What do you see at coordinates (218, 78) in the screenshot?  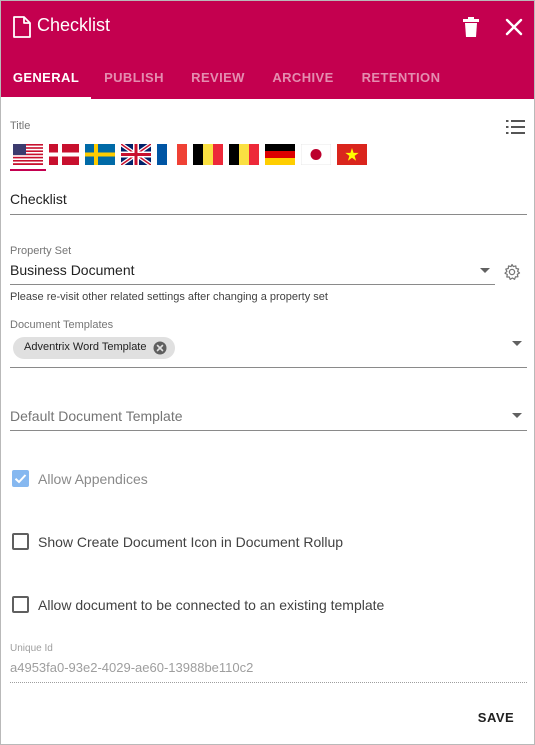 I see `tab-review: REVIEW` at bounding box center [218, 78].